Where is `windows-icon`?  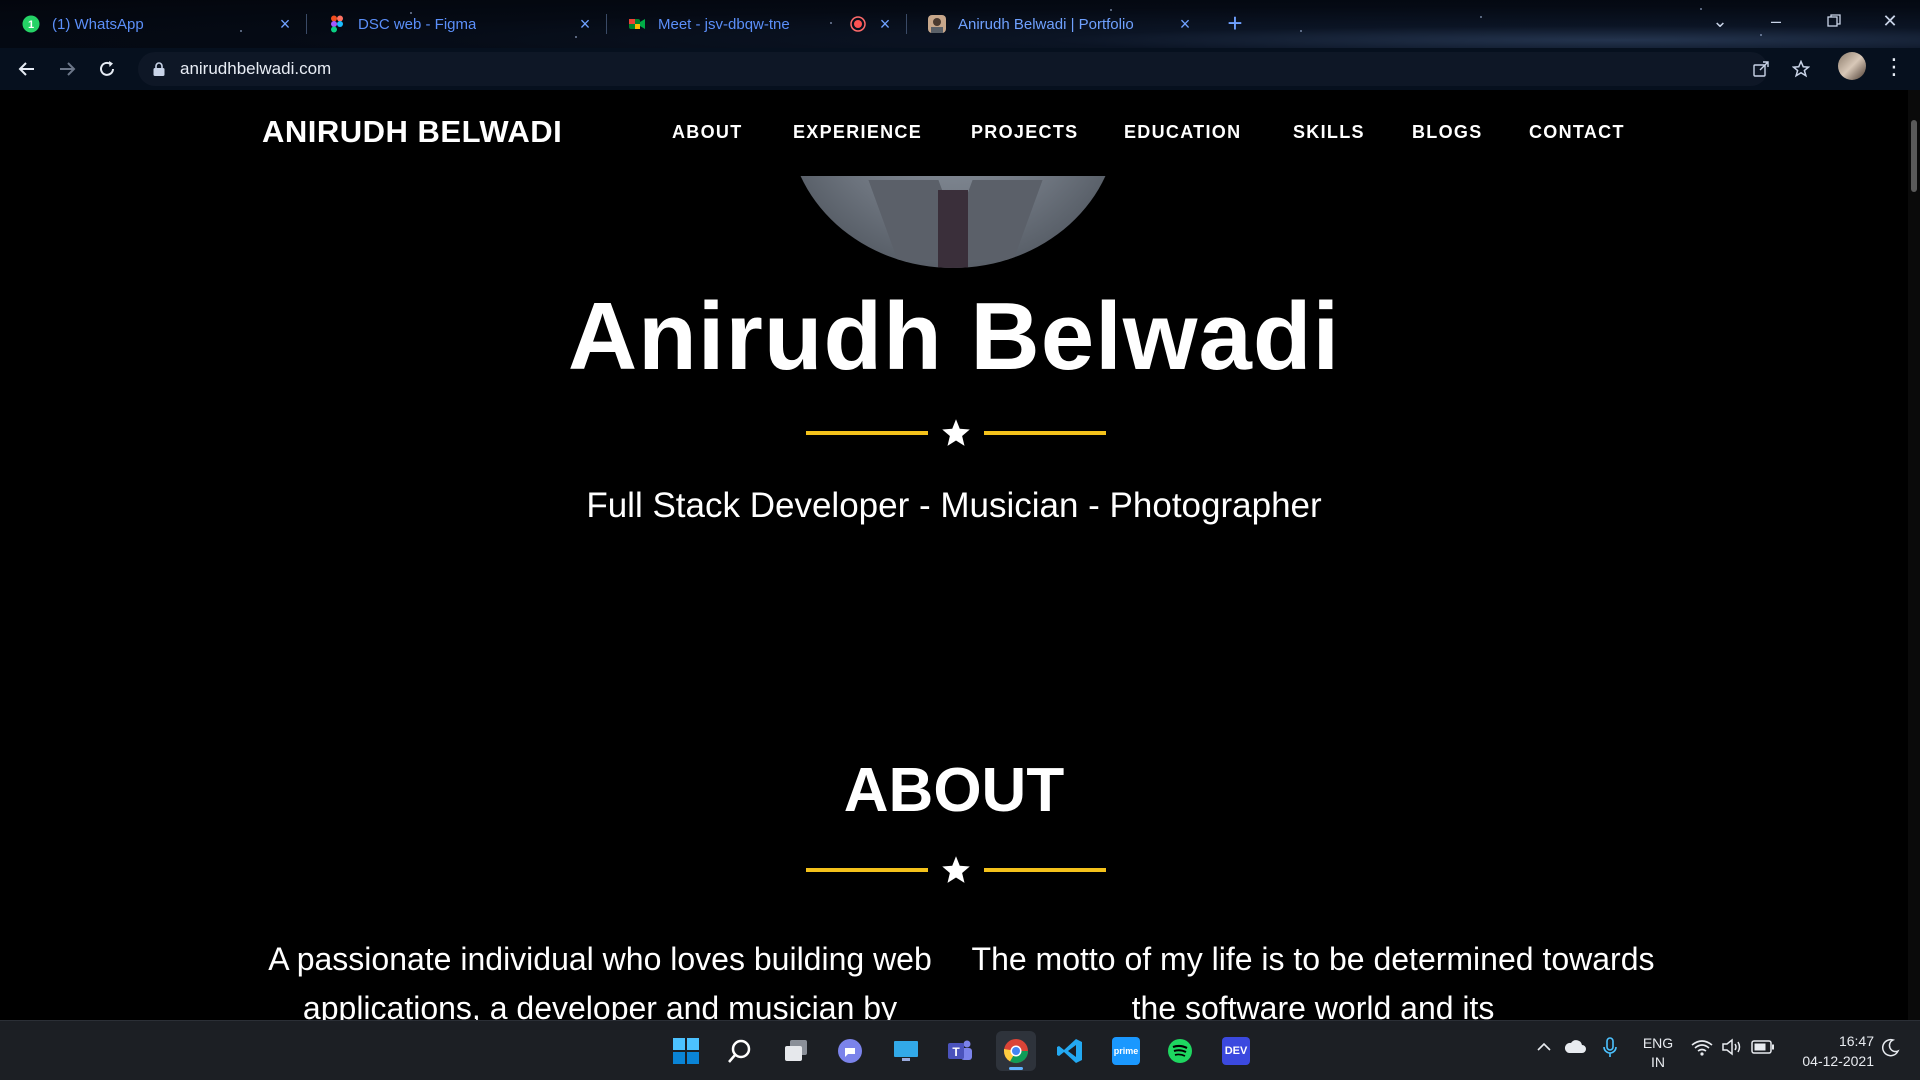 windows-icon is located at coordinates (686, 1051).